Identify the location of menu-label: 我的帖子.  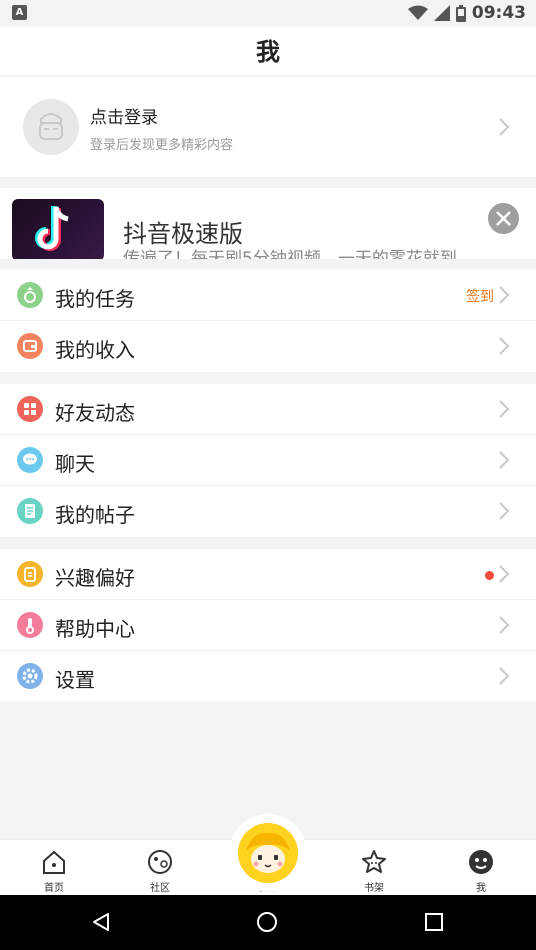
(95, 515).